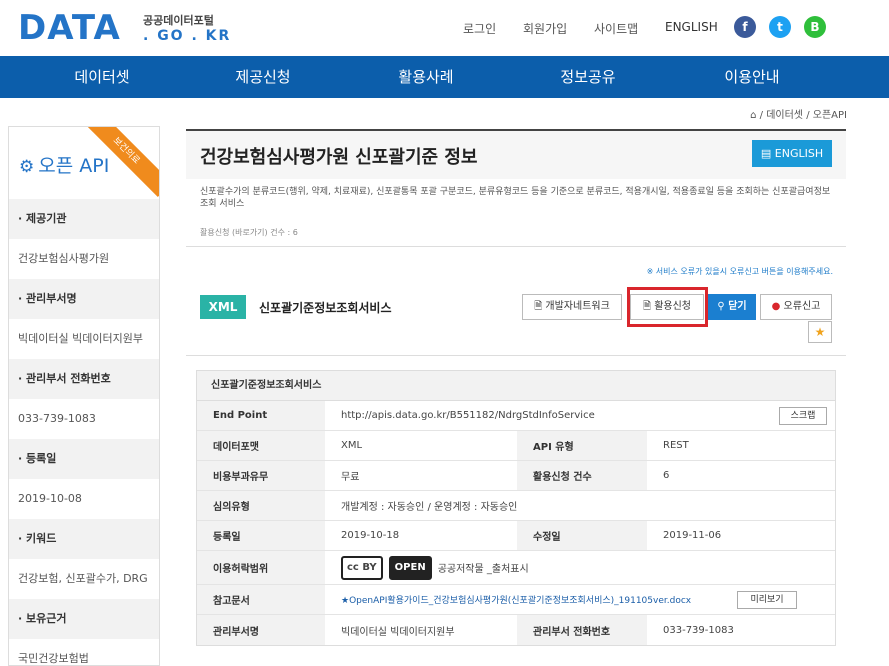 The image size is (889, 666). Describe the element at coordinates (84, 419) in the screenshot. I see `sidebar-value-phone: 033-739-1083` at that location.